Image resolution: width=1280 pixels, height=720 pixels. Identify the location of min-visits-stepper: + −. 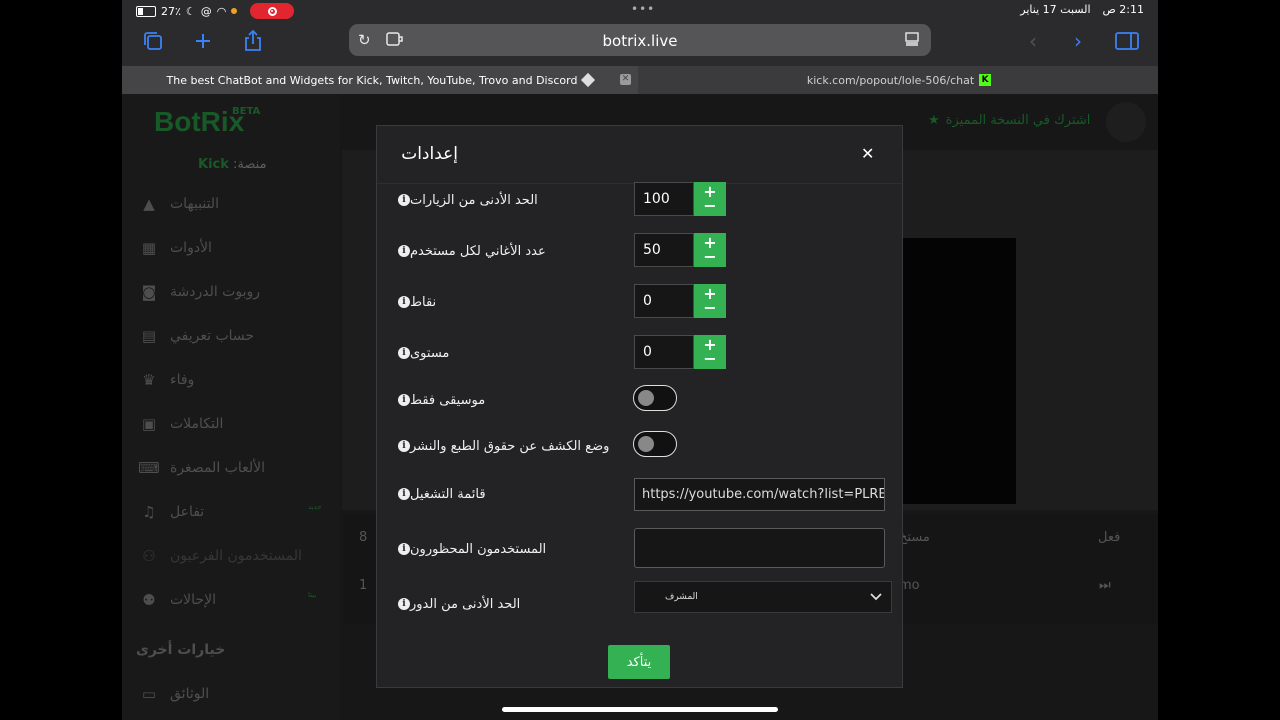
(710, 199).